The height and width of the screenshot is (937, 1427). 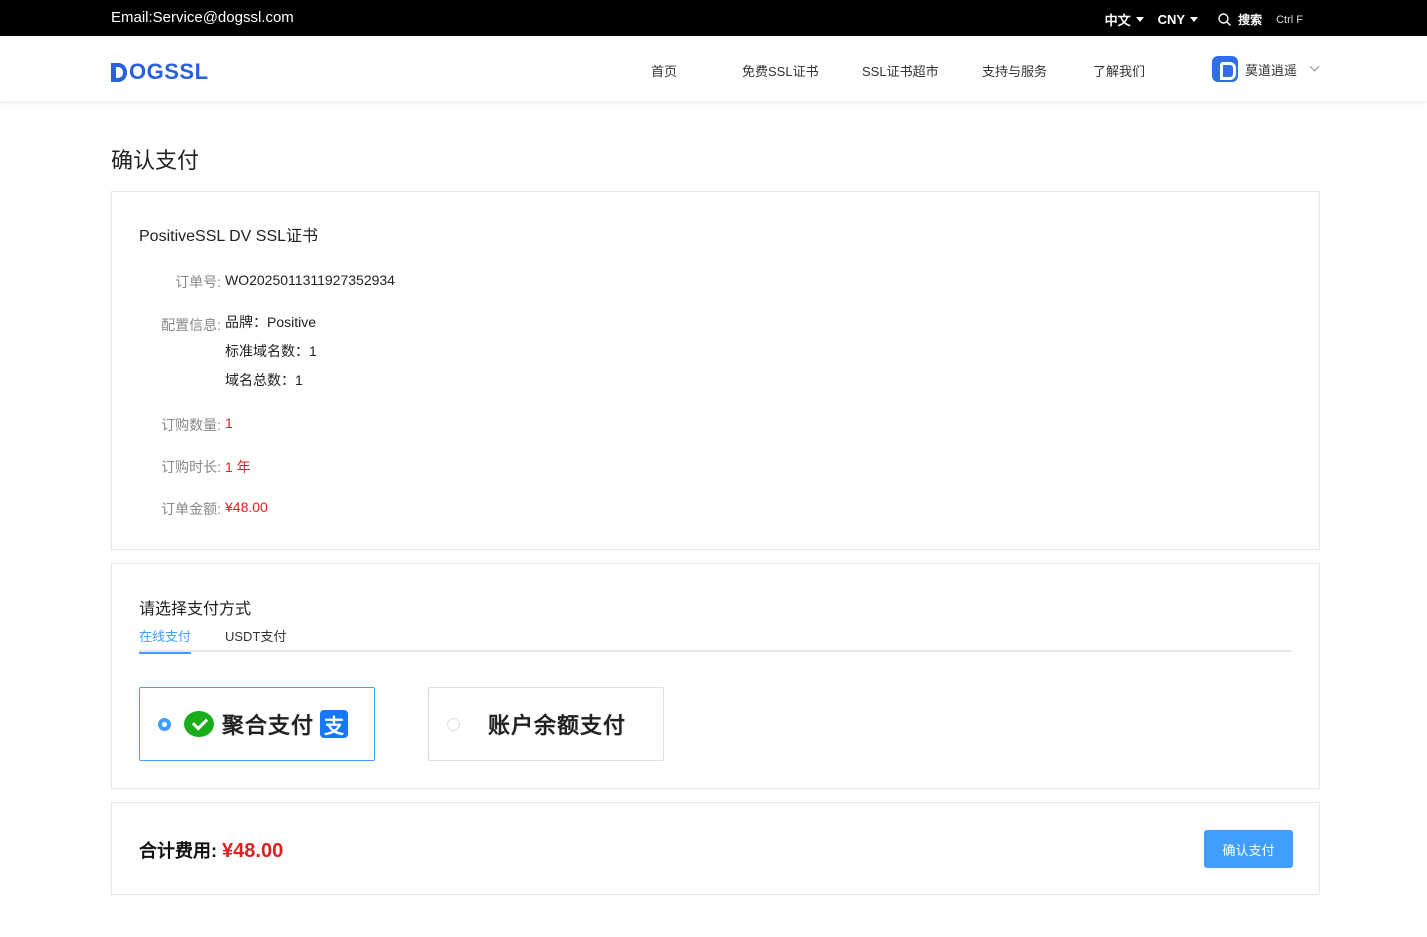 I want to click on amount-row: 订单金额: ¥48.00, so click(x=190, y=509).